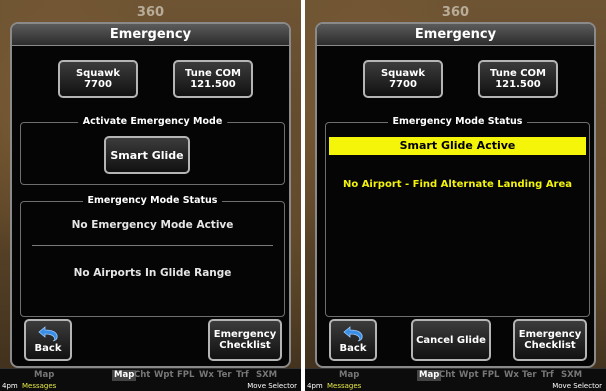 This screenshot has width=606, height=391. I want to click on cancel-glide-label: Cancel Glide, so click(451, 340).